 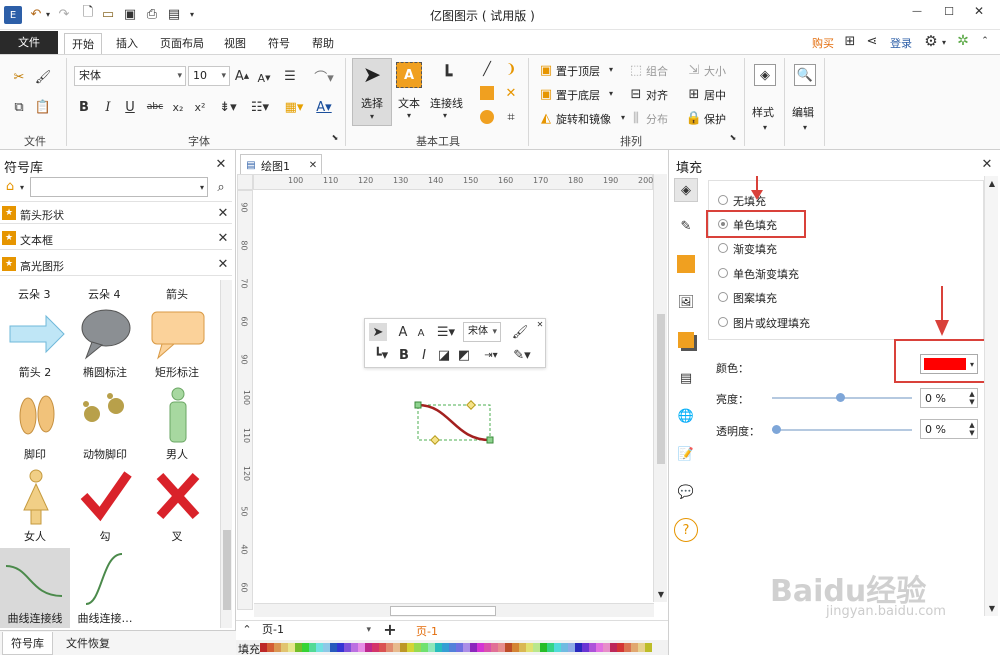 I want to click on shape-check: 勾, so click(x=105, y=506).